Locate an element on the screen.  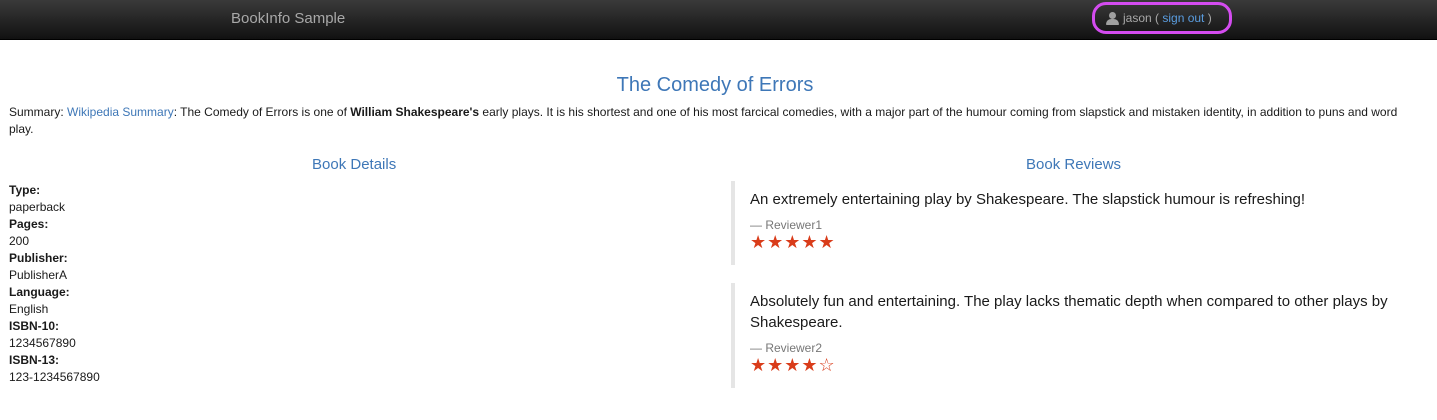
review-1-reviewer: — Reviewer1 is located at coordinates (786, 225).